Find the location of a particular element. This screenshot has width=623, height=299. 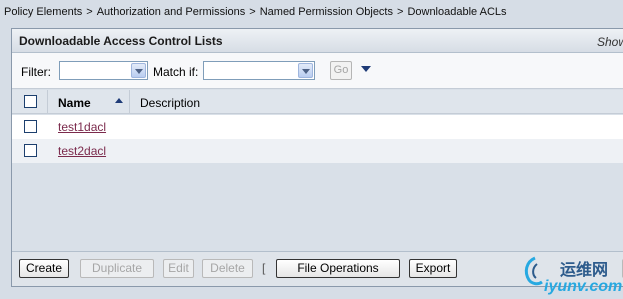

sort-ascending-icon is located at coordinates (119, 100).